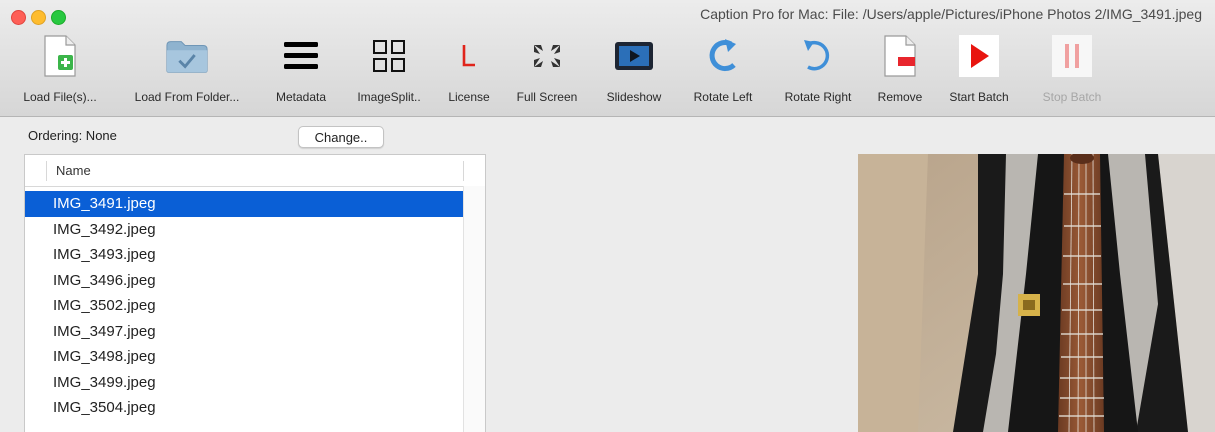 Image resolution: width=1215 pixels, height=432 pixels. What do you see at coordinates (341, 137) in the screenshot?
I see `change-ordering-button: Change..` at bounding box center [341, 137].